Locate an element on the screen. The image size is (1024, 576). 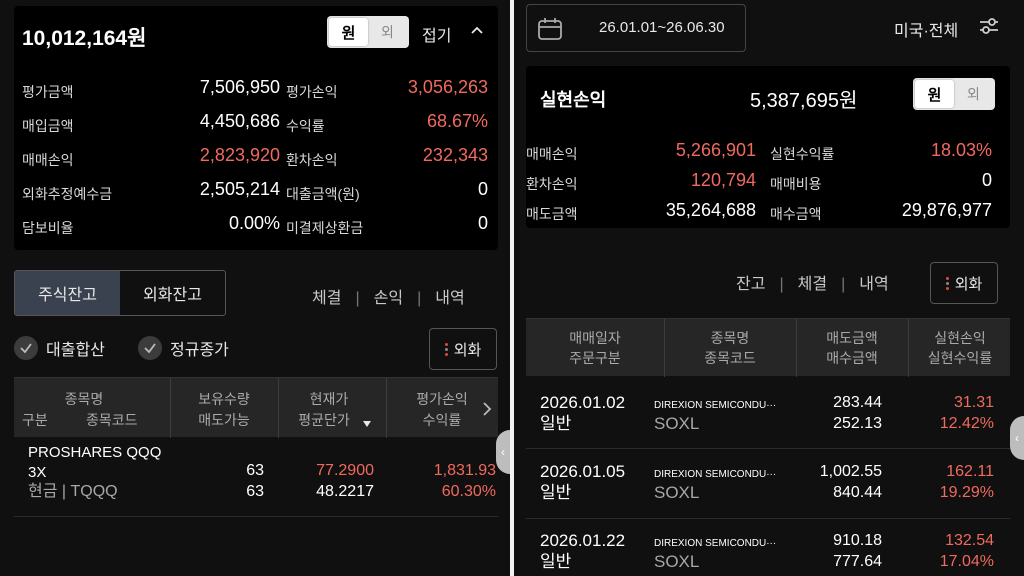
chevron-right-icon is located at coordinates (487, 409).